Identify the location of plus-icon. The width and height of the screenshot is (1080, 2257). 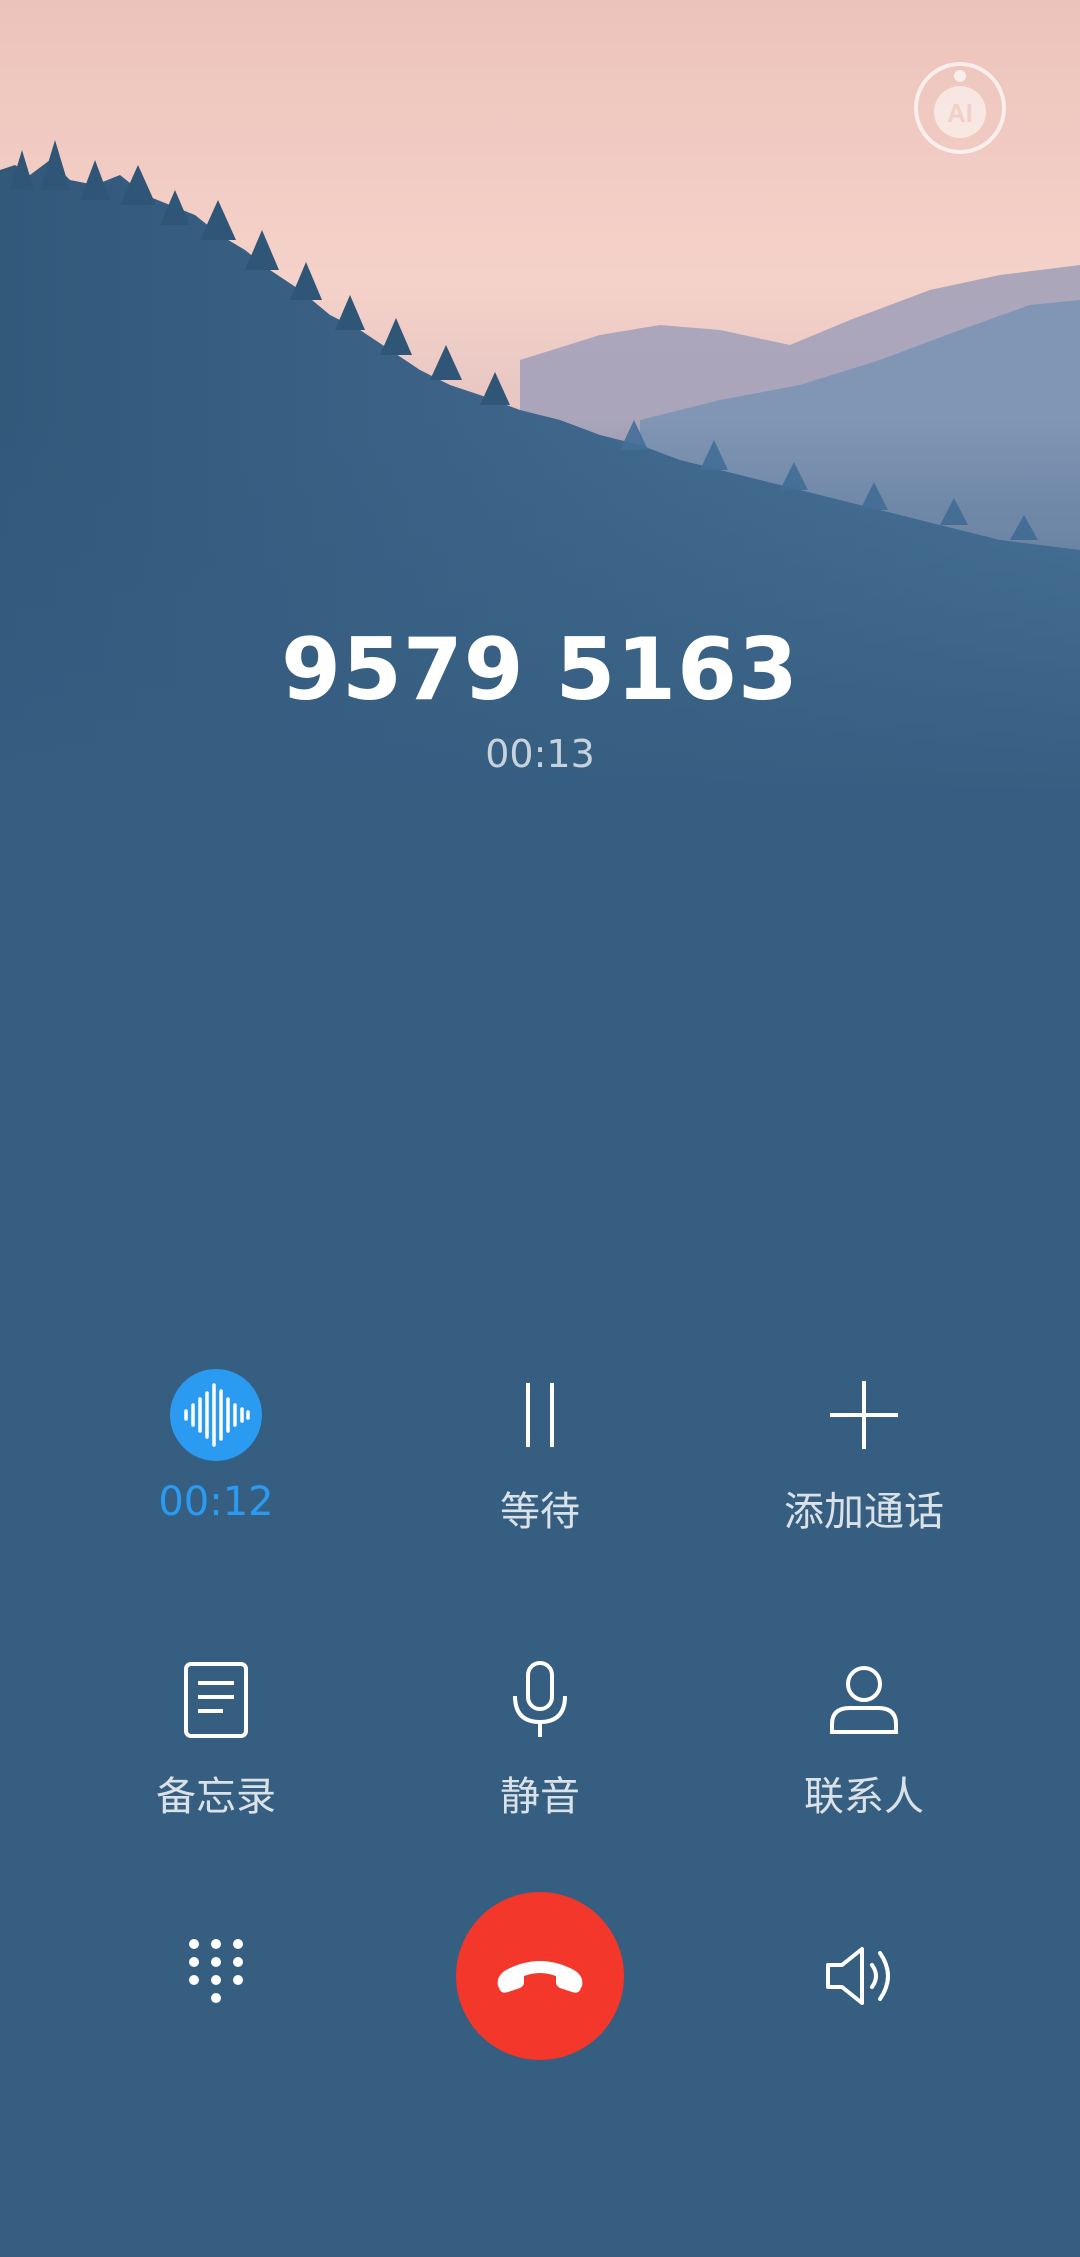
(864, 1415).